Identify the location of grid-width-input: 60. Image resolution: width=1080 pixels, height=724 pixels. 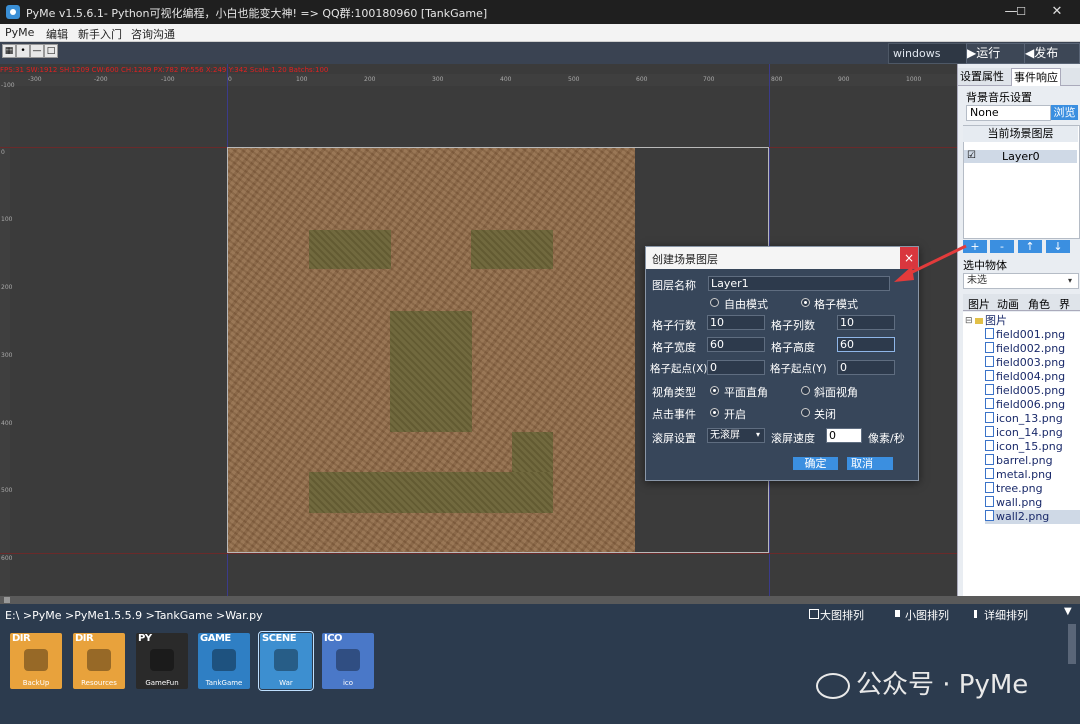
(736, 344).